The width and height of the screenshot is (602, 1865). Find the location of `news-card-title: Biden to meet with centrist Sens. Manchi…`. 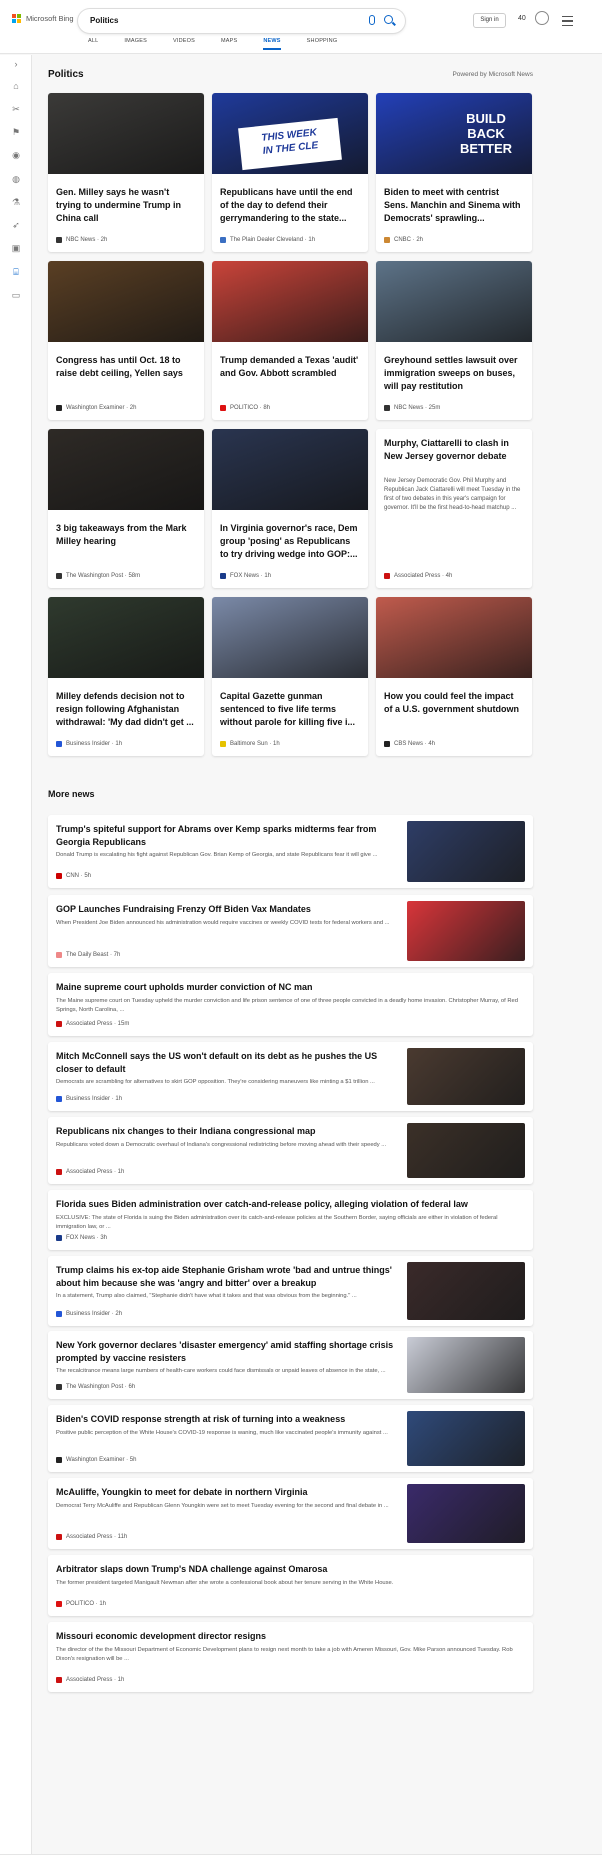

news-card-title: Biden to meet with centrist Sens. Manchi… is located at coordinates (454, 205).